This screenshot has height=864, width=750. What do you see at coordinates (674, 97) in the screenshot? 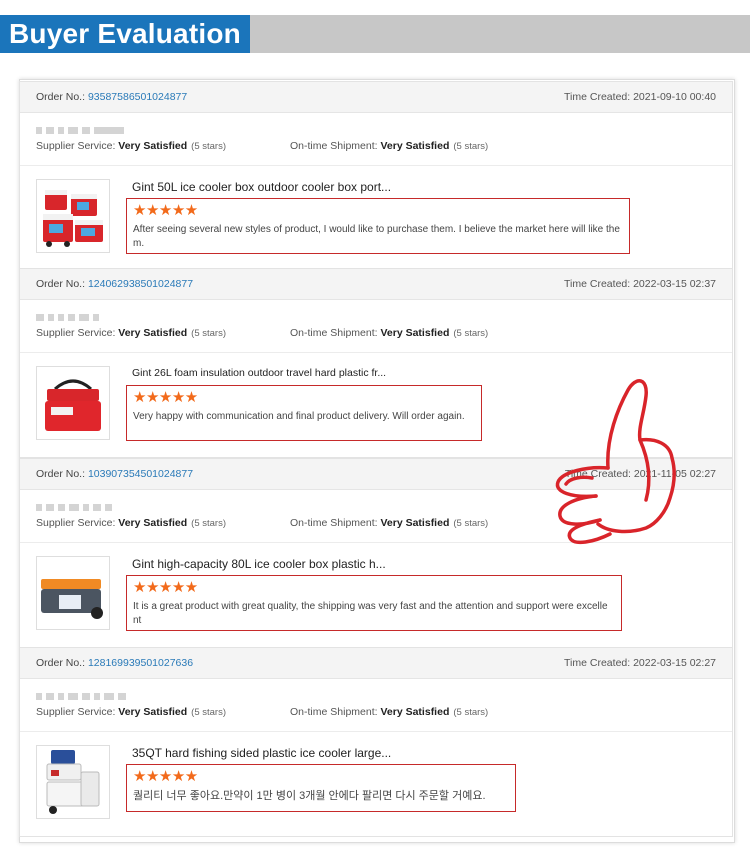
I see `time-created: 2021-09-10 00:40` at bounding box center [674, 97].